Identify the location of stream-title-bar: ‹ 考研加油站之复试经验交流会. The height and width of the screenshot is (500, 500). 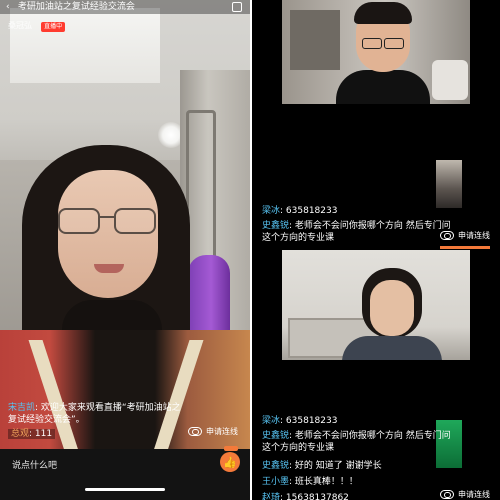
(125, 7).